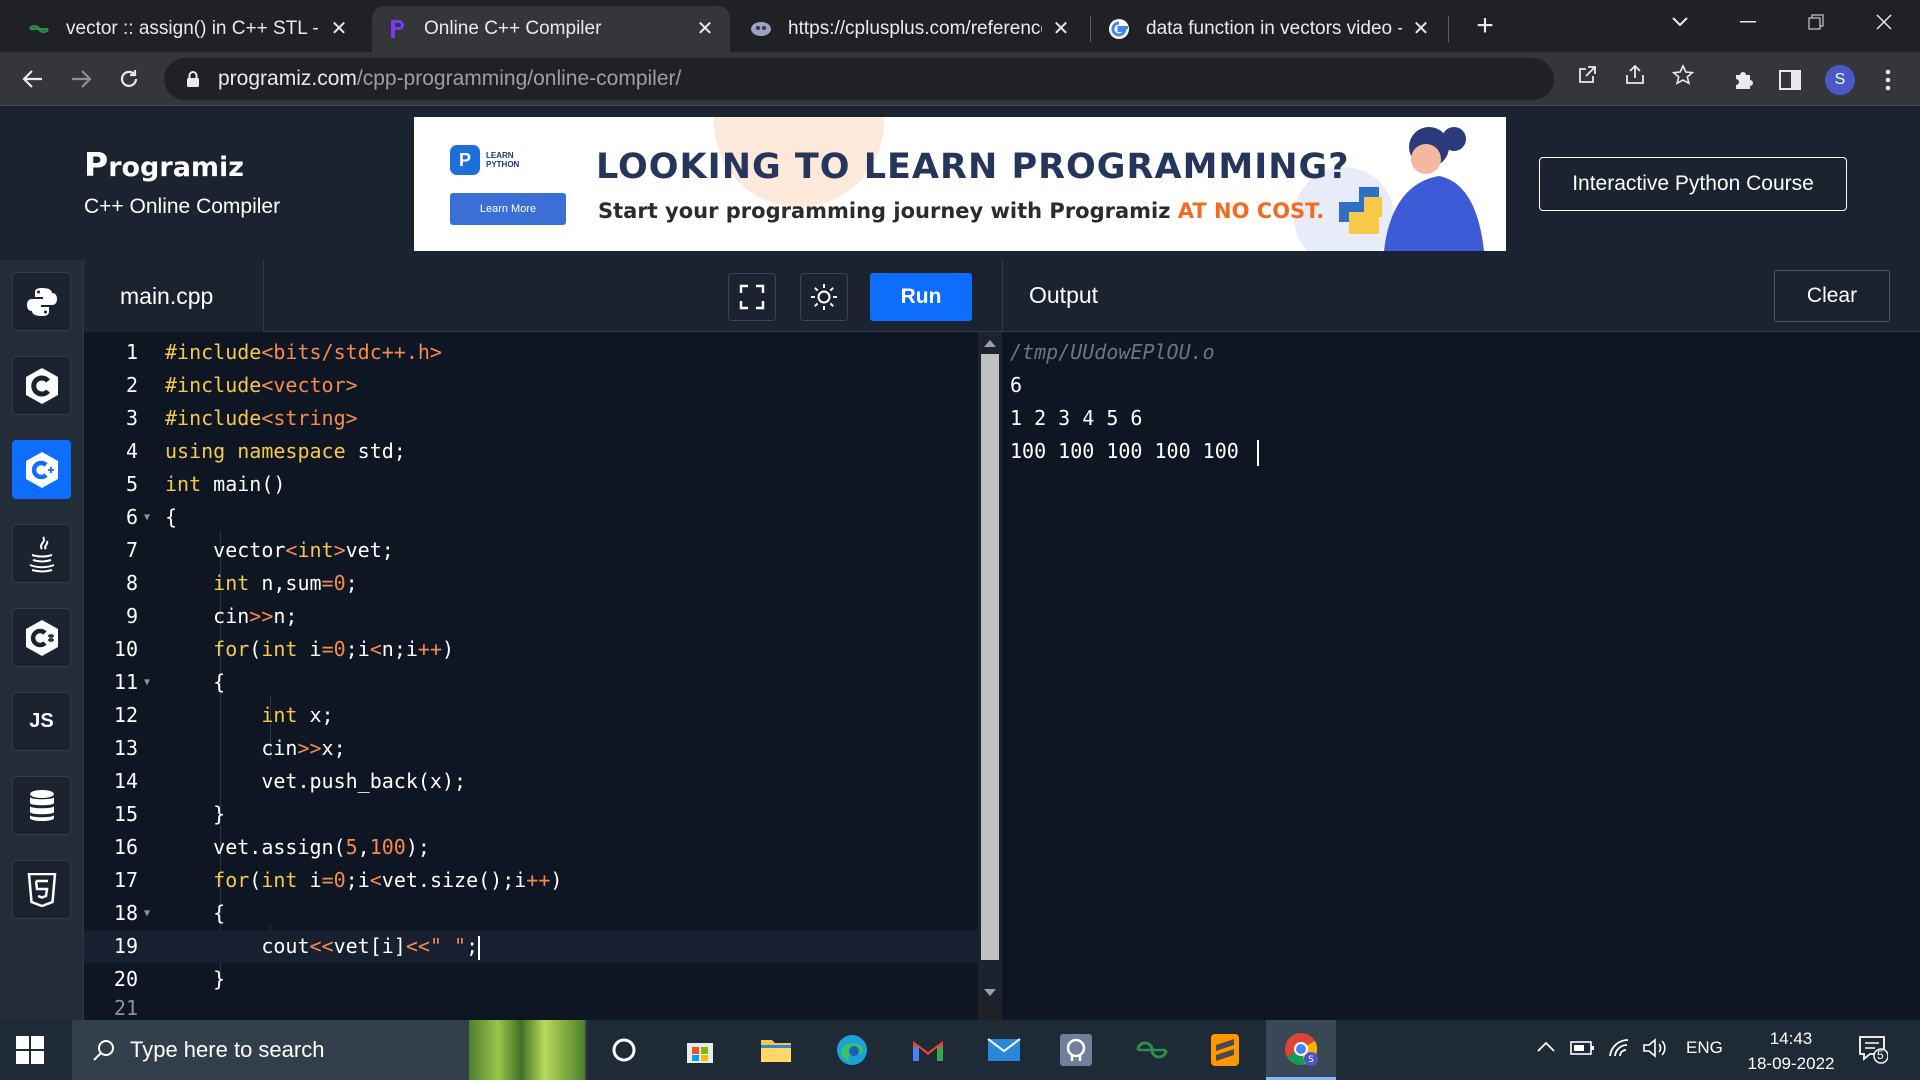 The image size is (1920, 1080). What do you see at coordinates (1583, 1050) in the screenshot?
I see `battery-icon` at bounding box center [1583, 1050].